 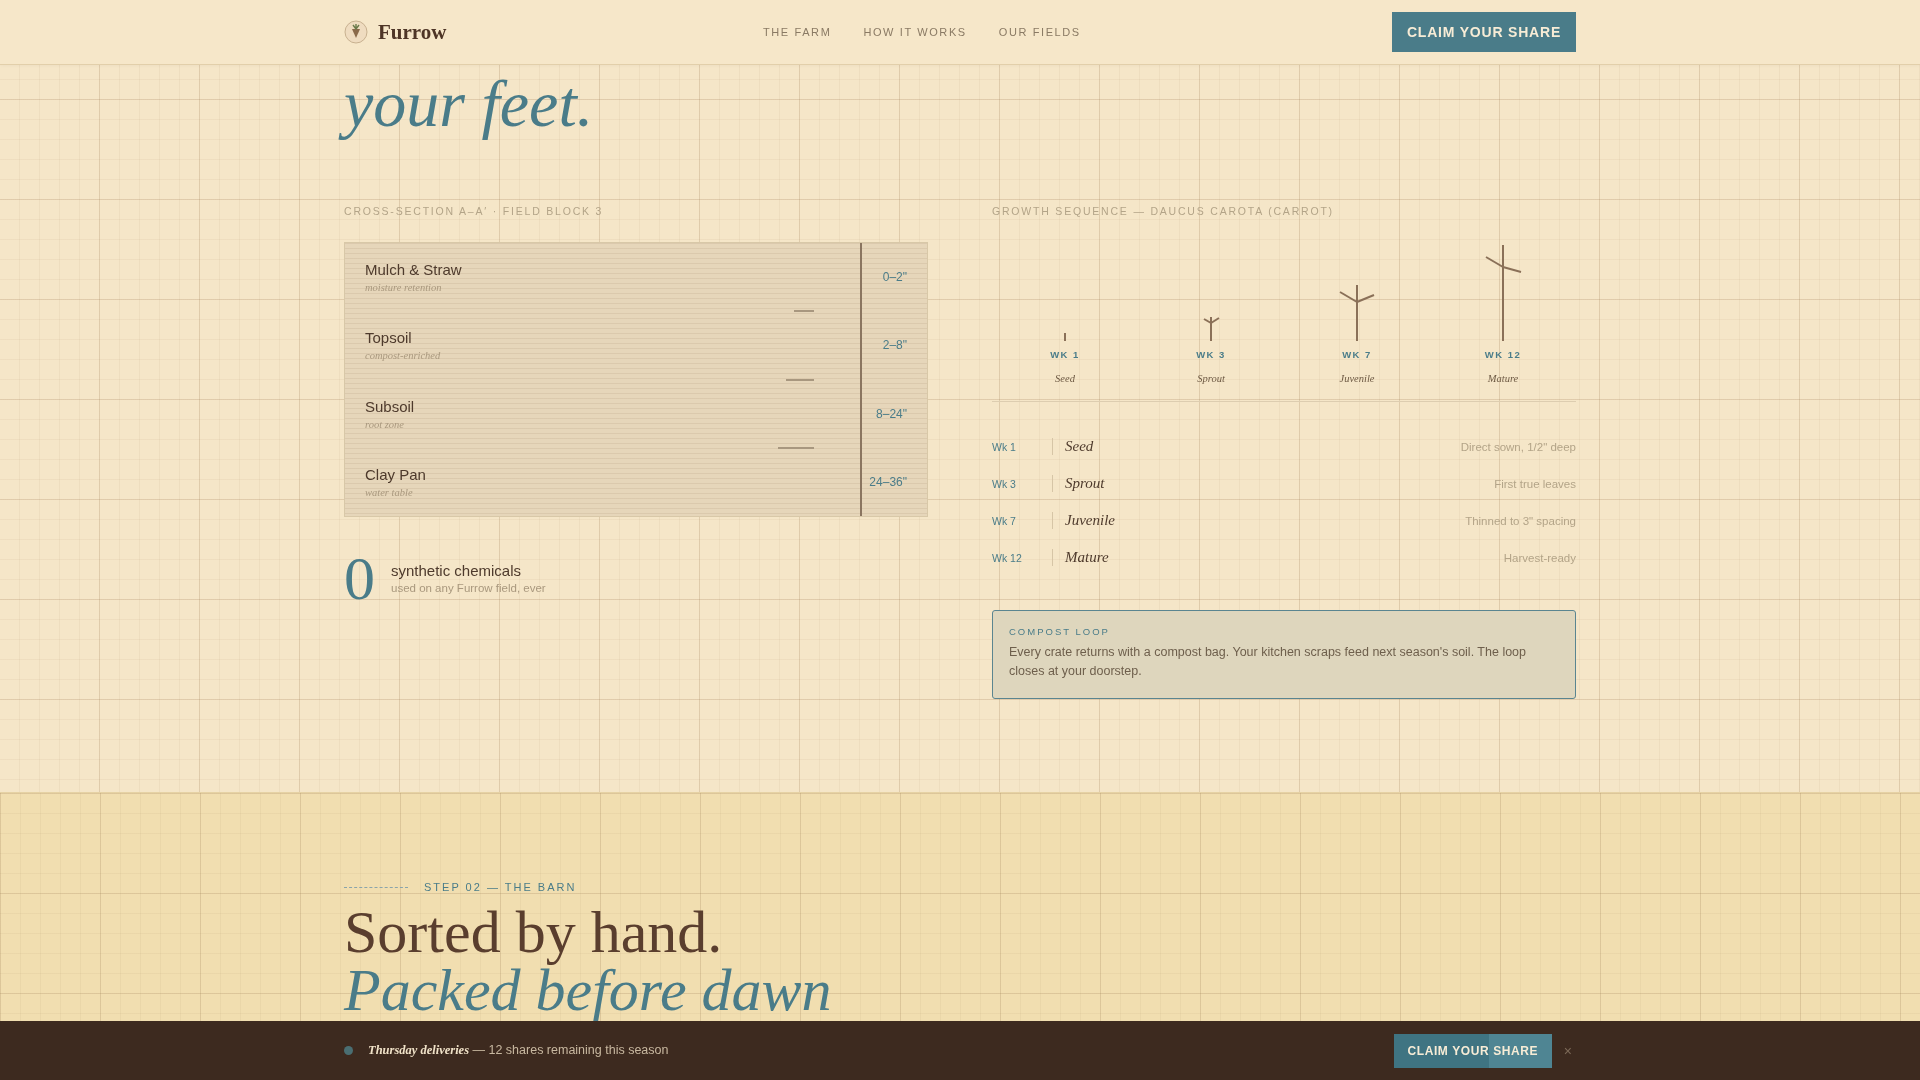 What do you see at coordinates (894, 346) in the screenshot?
I see `depth-label: 2–8"` at bounding box center [894, 346].